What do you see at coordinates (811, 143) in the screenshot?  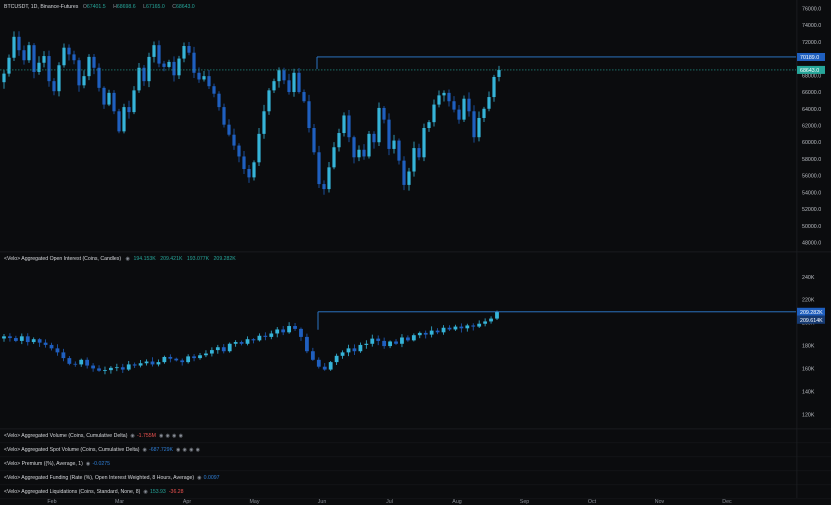 I see `y-tick-label: 60000.0` at bounding box center [811, 143].